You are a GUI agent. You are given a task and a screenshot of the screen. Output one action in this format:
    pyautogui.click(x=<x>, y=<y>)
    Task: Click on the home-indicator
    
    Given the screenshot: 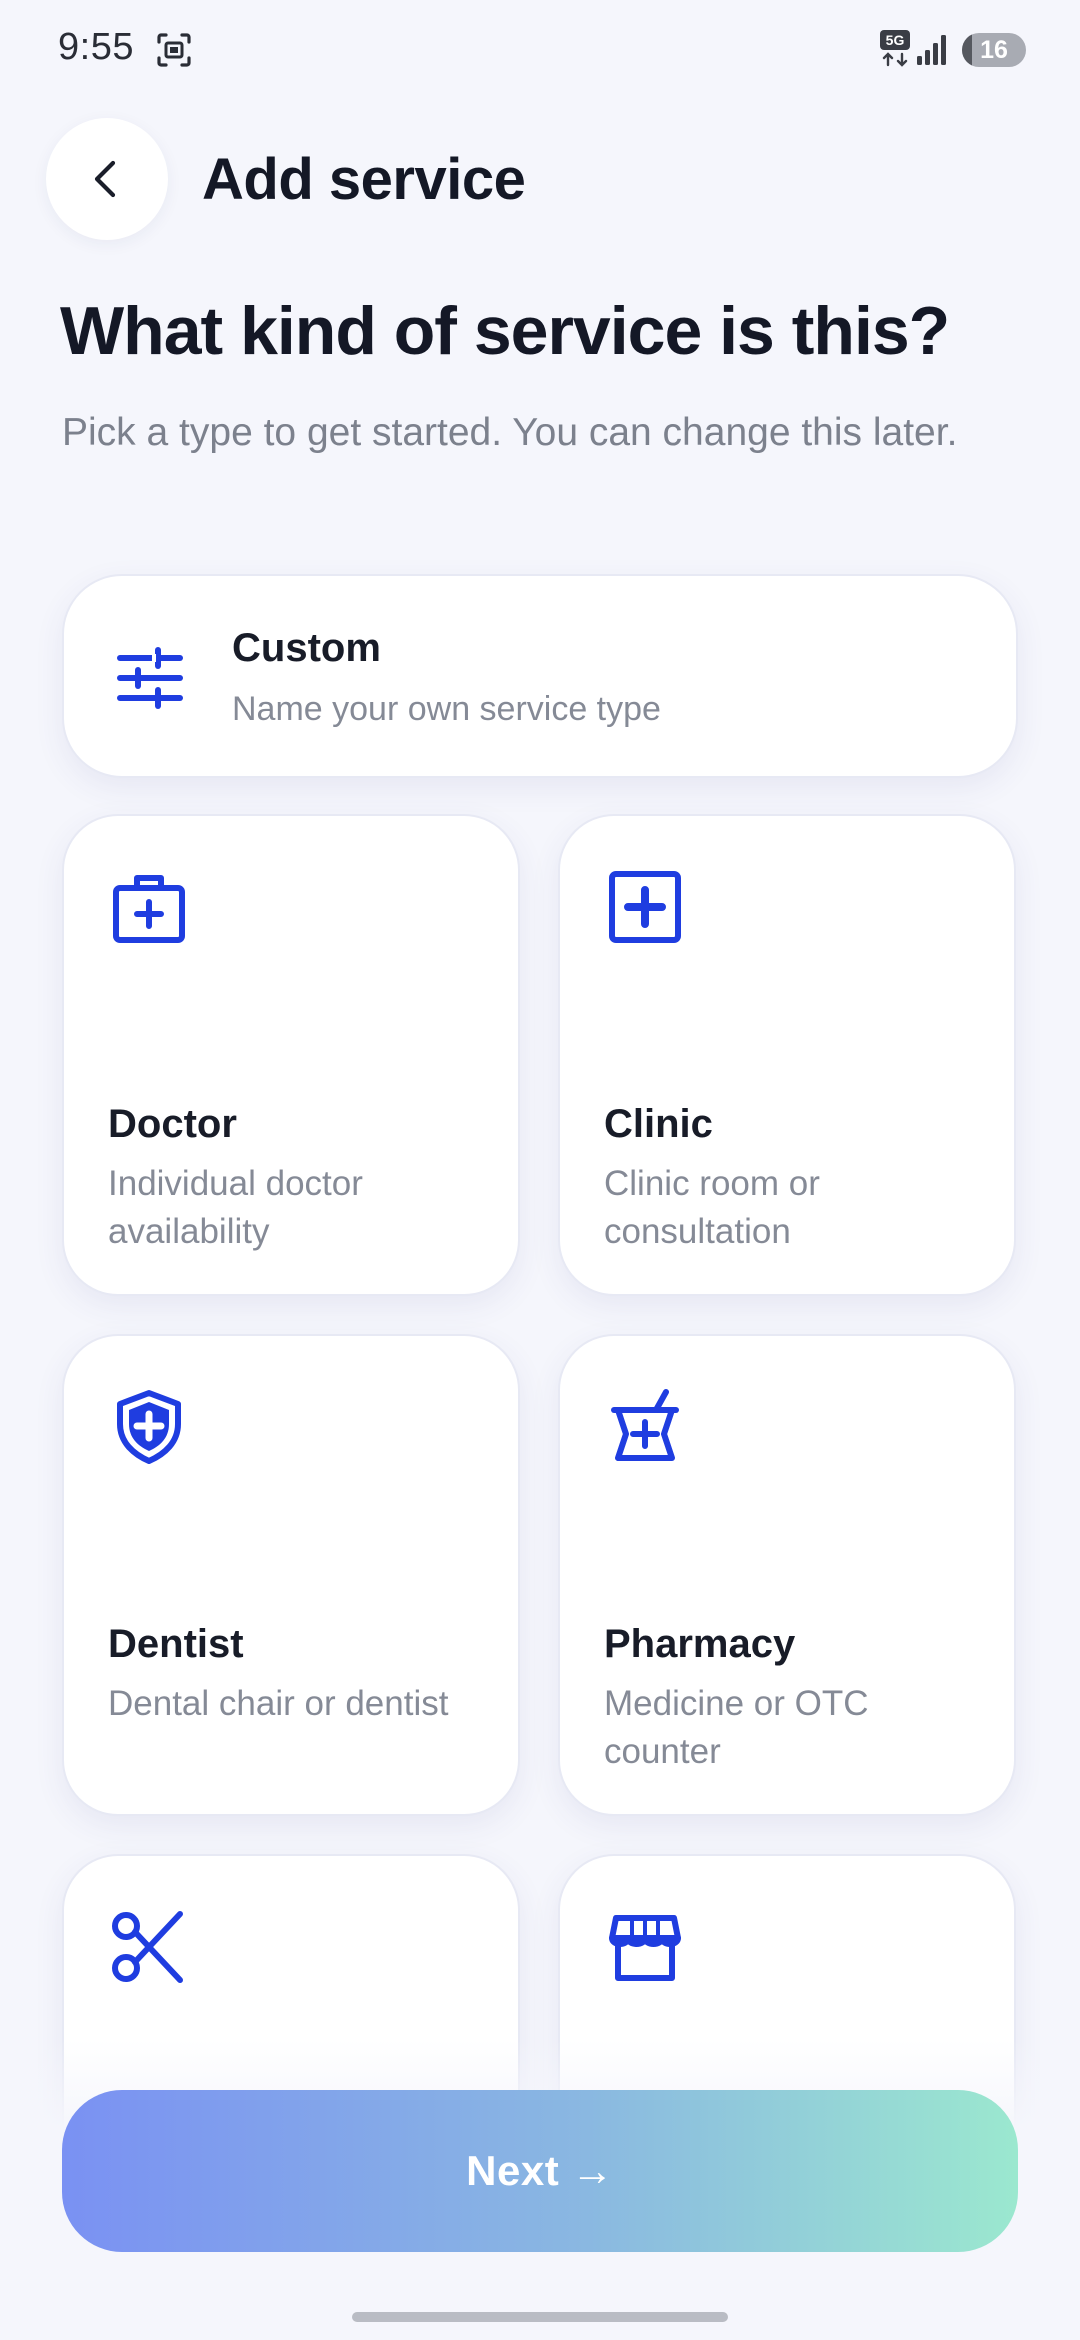 What is the action you would take?
    pyautogui.click(x=540, y=2317)
    